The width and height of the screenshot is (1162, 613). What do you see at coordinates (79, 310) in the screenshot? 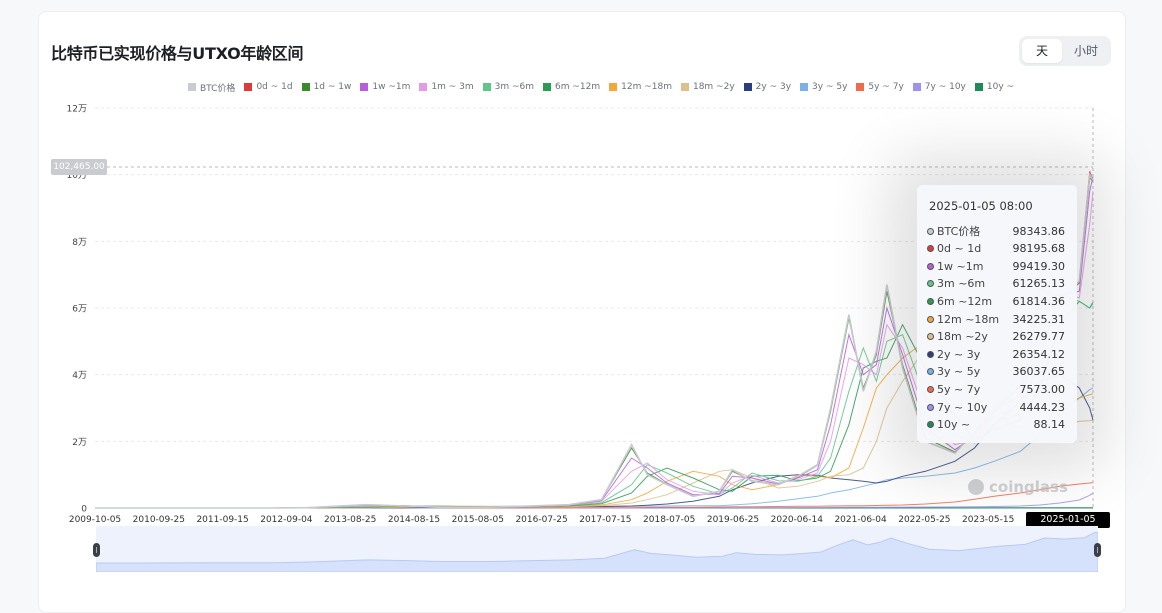
I see `y-tick-label: 6万` at bounding box center [79, 310].